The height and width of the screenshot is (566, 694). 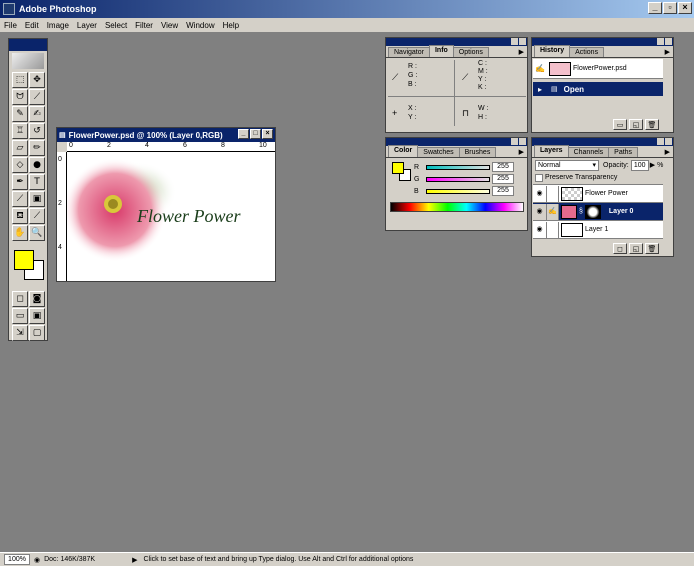 What do you see at coordinates (458, 167) in the screenshot?
I see `red-slider` at bounding box center [458, 167].